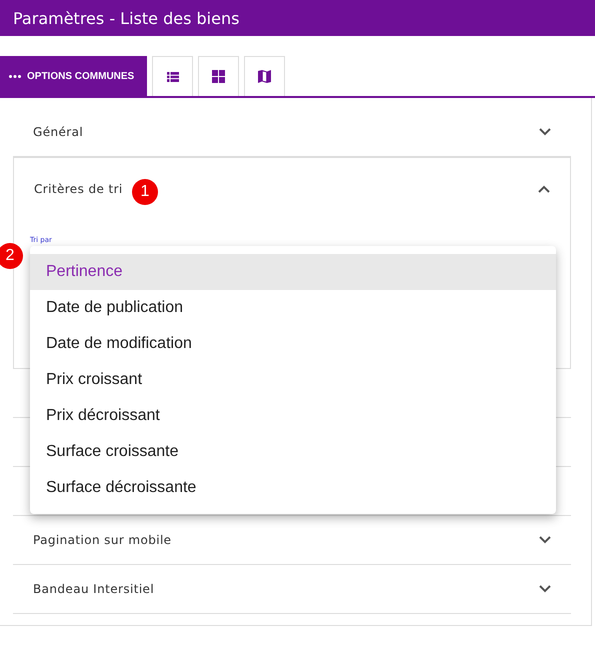 The width and height of the screenshot is (595, 672). I want to click on step-badge: 1, so click(145, 192).